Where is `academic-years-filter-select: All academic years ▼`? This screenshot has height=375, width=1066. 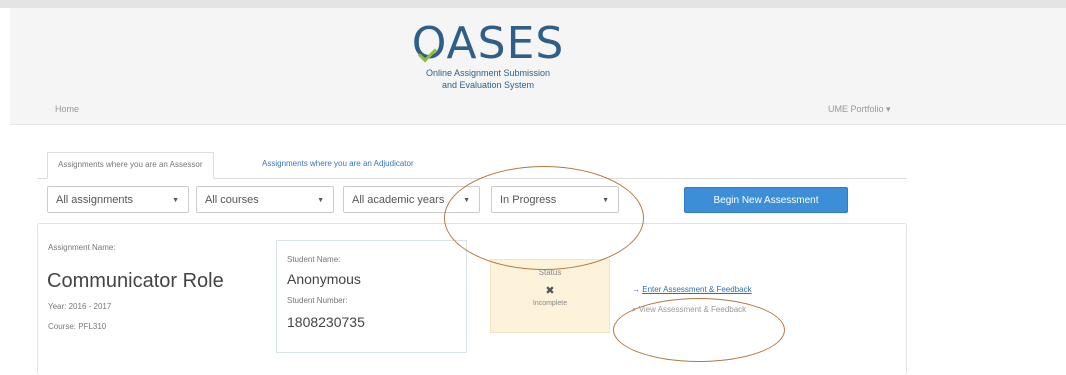
academic-years-filter-select: All academic years ▼ is located at coordinates (411, 199).